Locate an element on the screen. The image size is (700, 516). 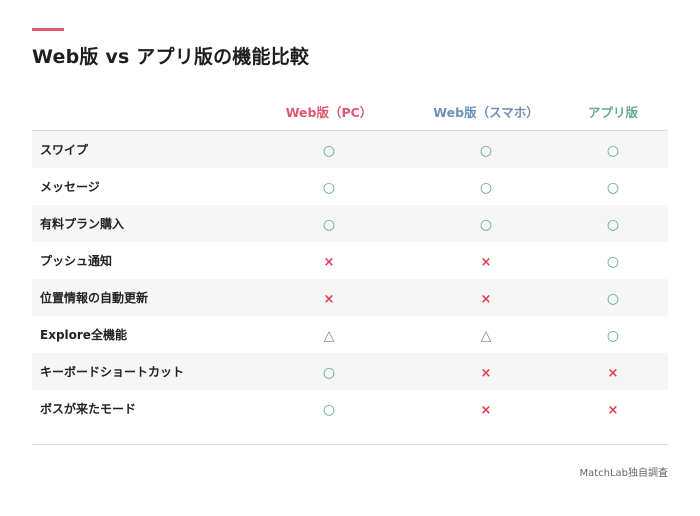
header-app: アプリ版 is located at coordinates (612, 112).